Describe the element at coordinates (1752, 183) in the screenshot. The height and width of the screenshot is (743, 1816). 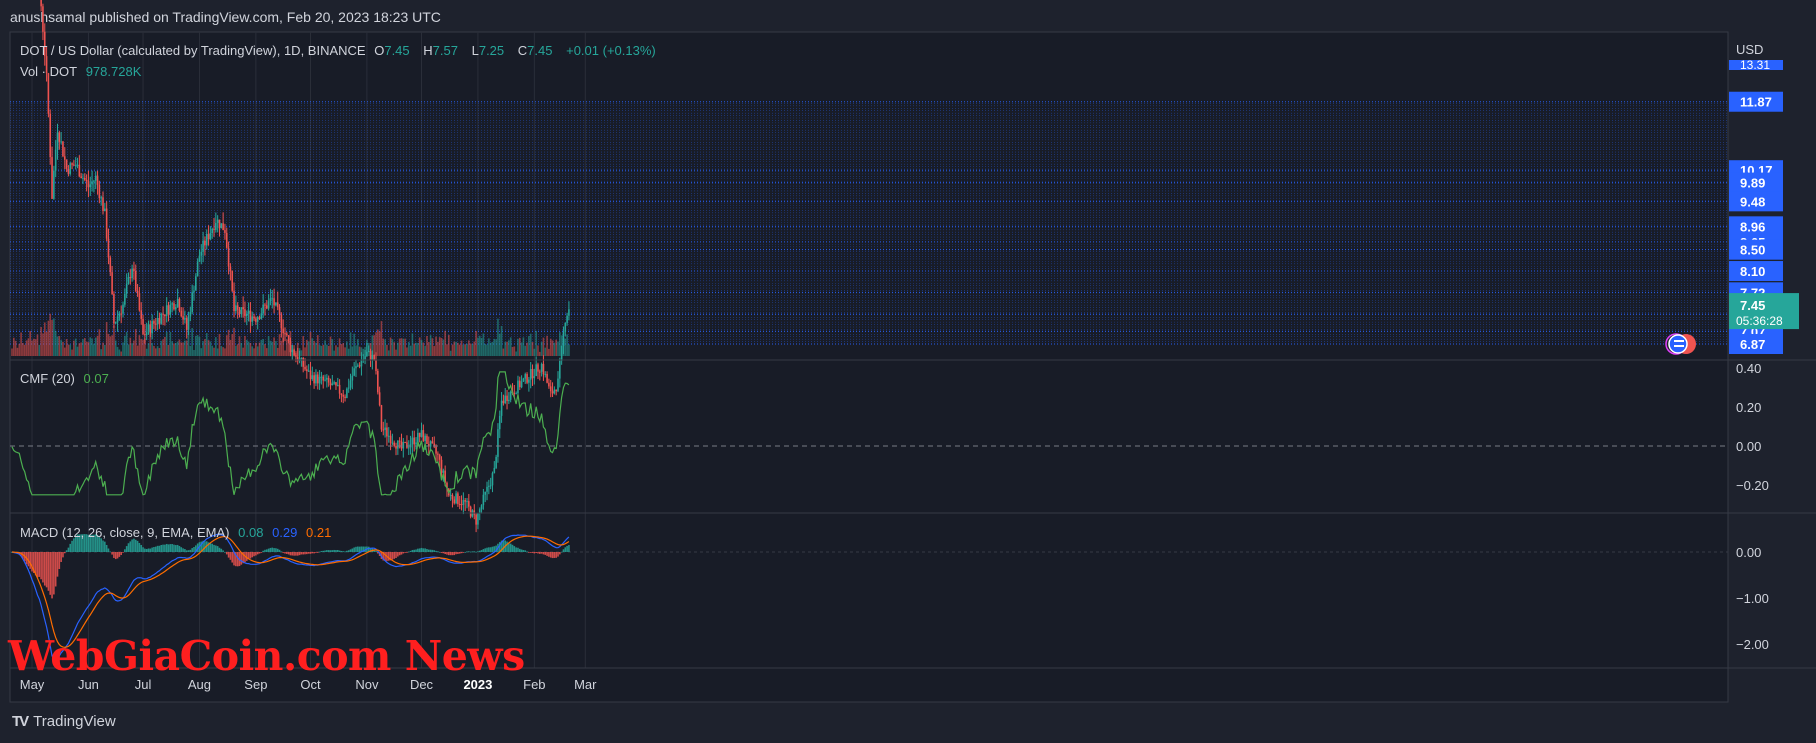
I see `price-label: 9.89` at that location.